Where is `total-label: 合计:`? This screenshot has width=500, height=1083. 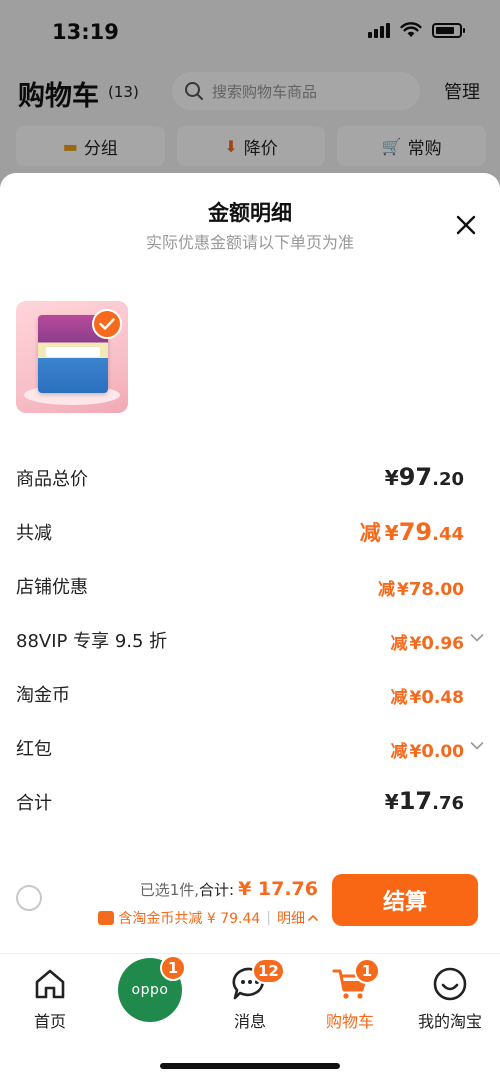
total-label: 合计: is located at coordinates (217, 890).